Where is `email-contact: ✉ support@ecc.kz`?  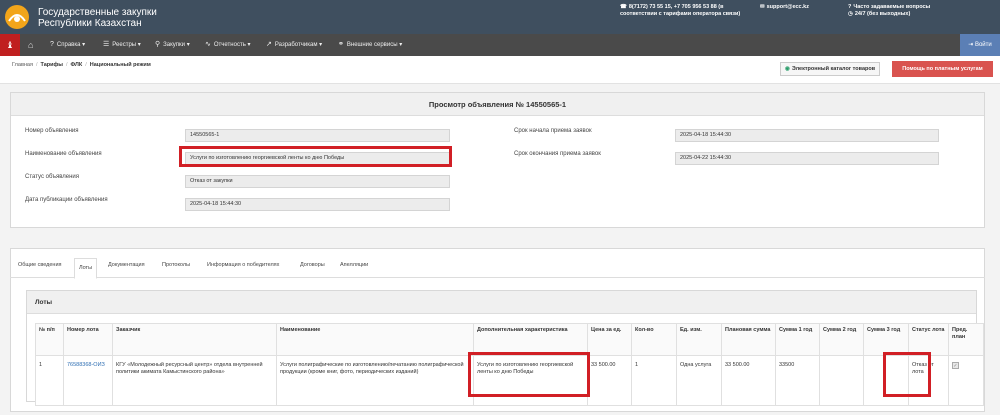 email-contact: ✉ support@ecc.kz is located at coordinates (784, 7).